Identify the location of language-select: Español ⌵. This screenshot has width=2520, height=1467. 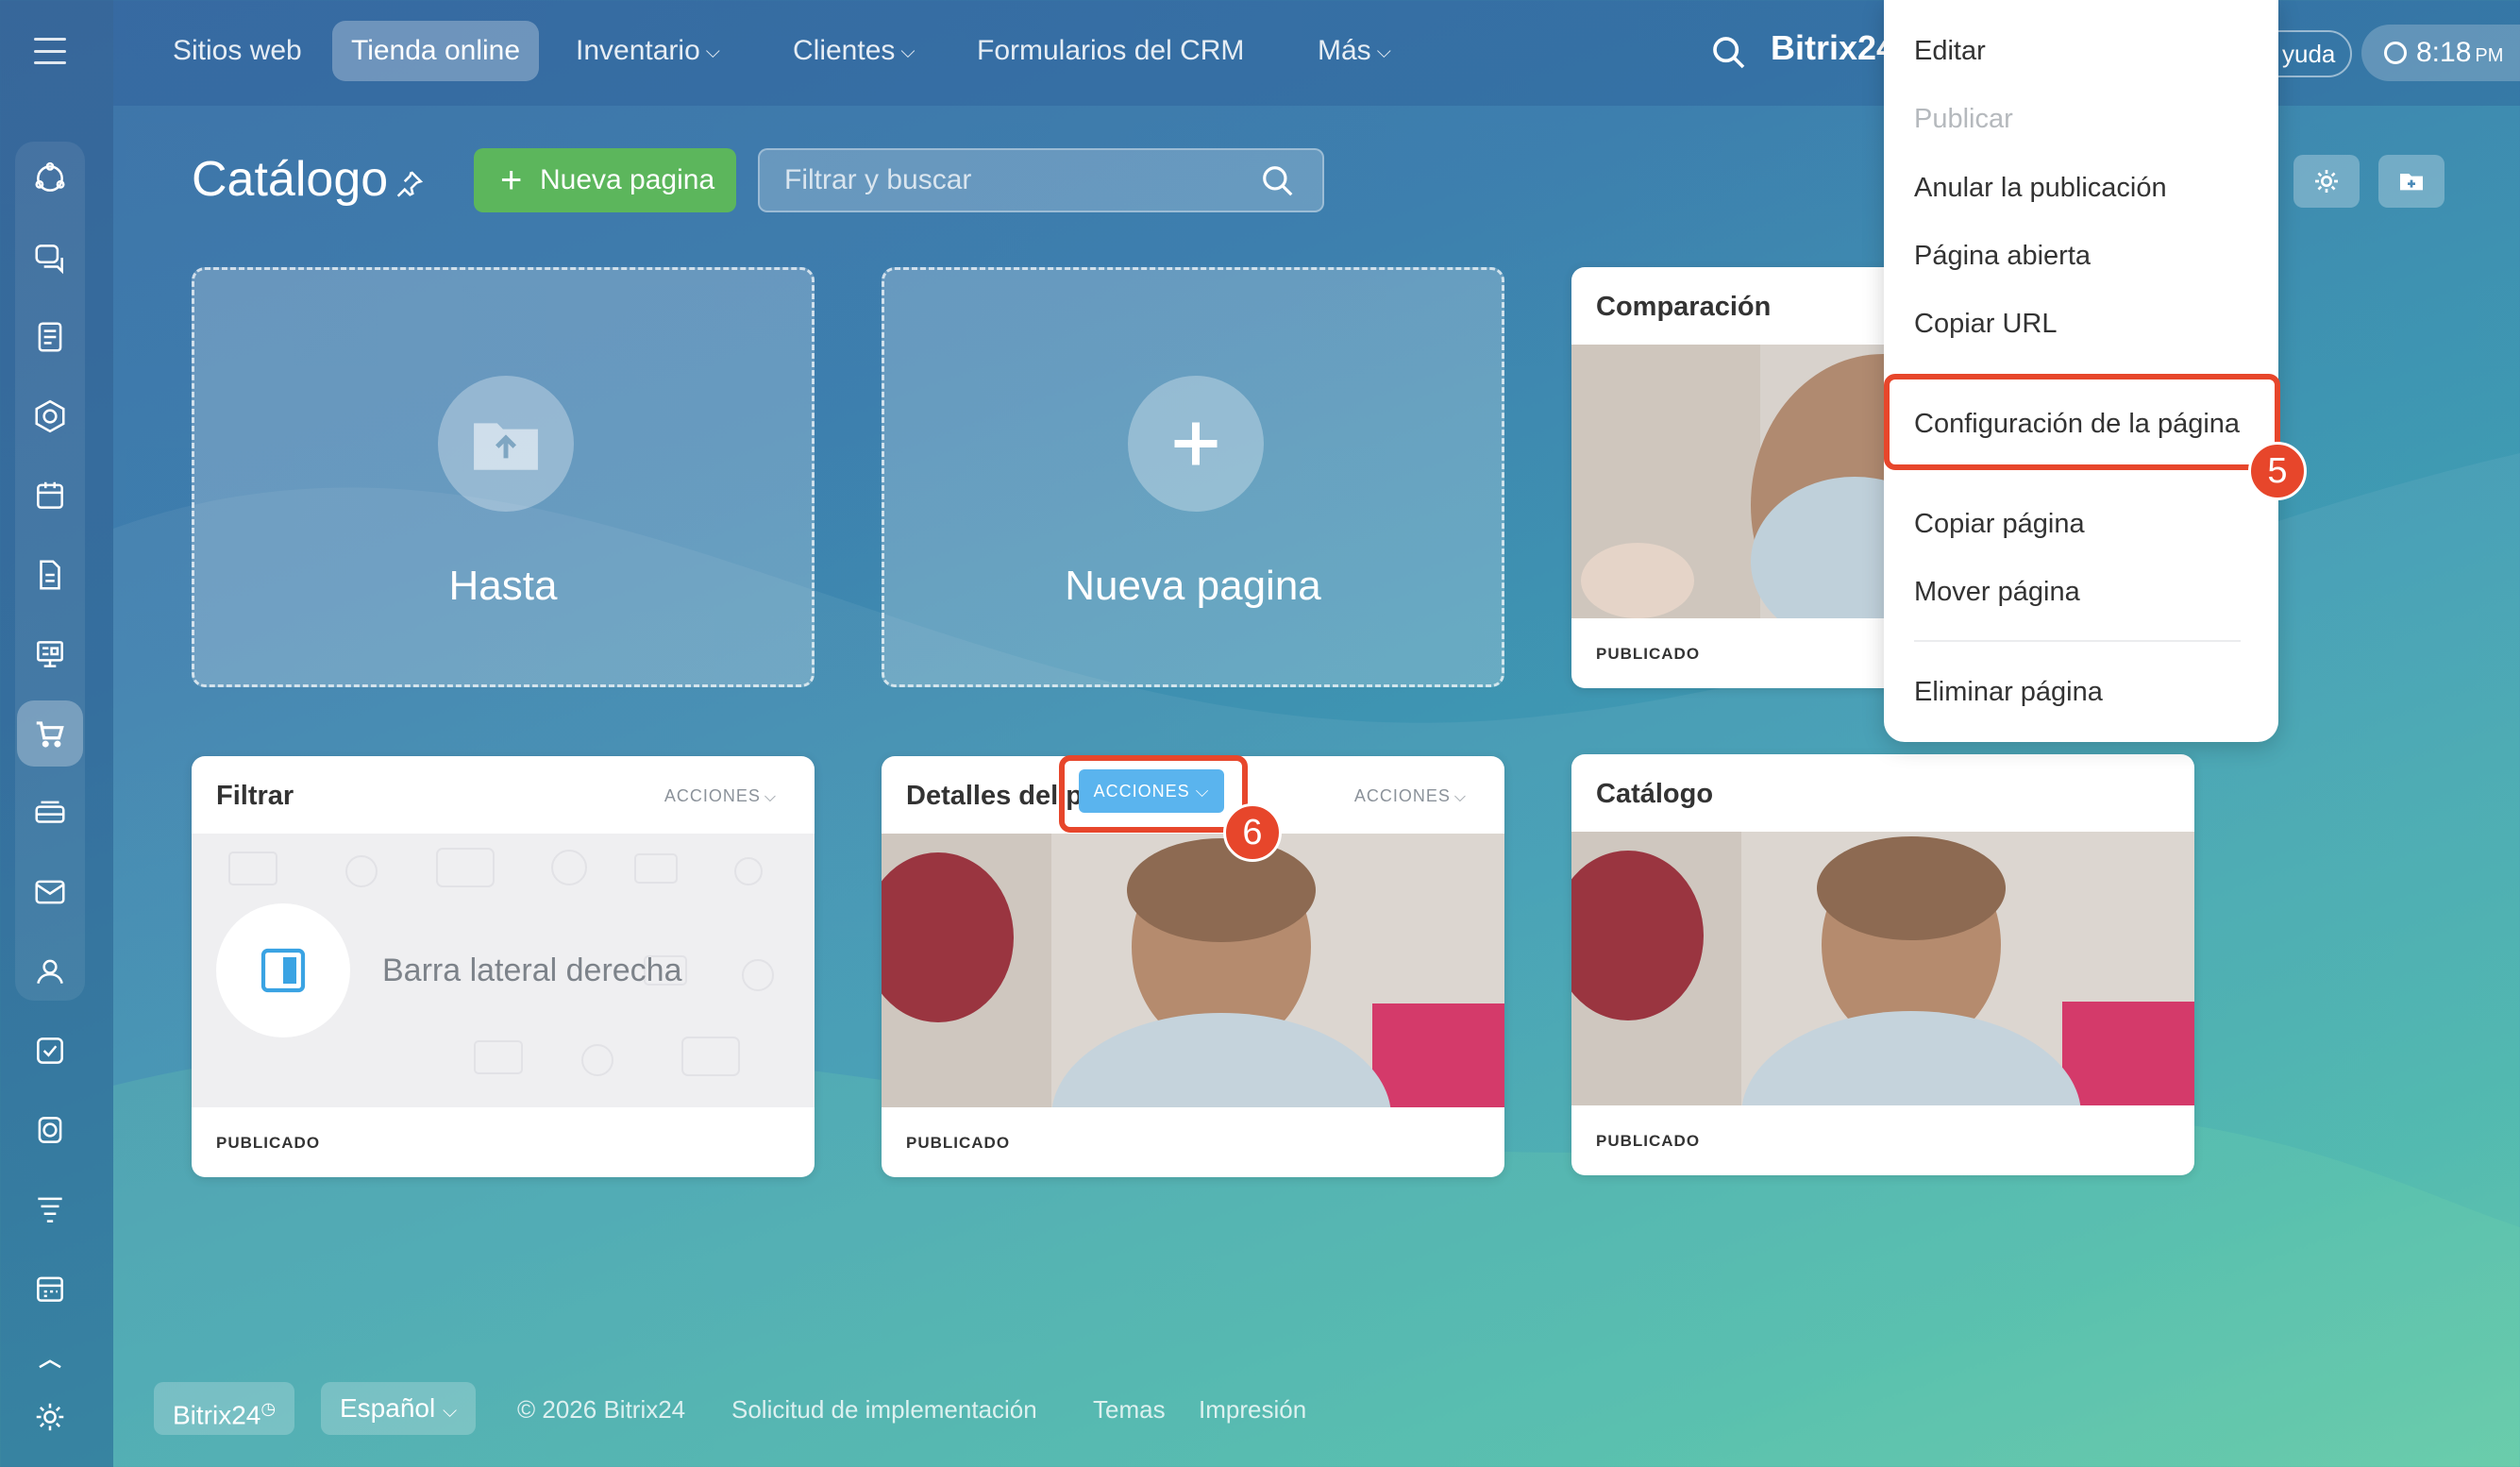
(399, 1408).